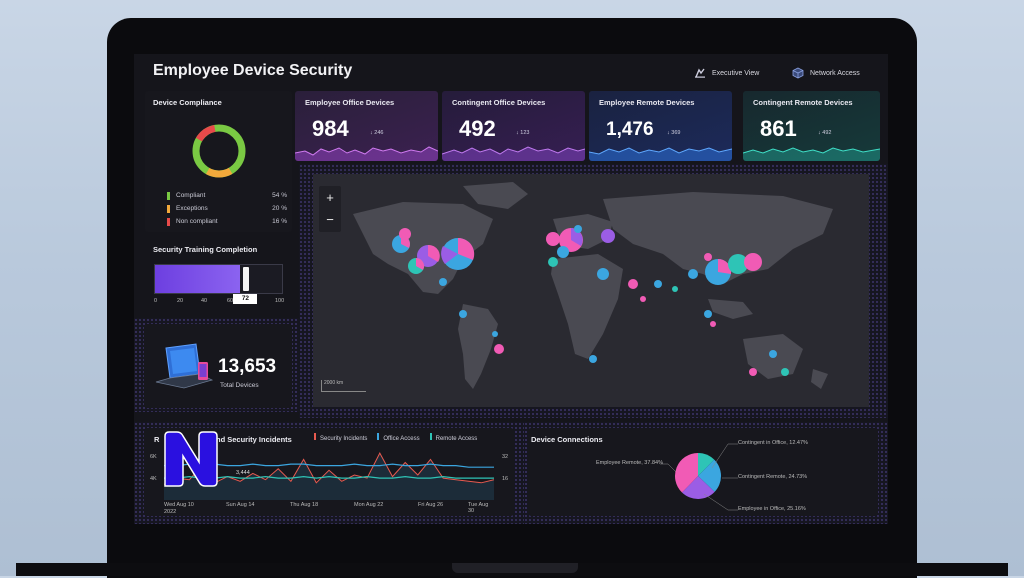 This screenshot has height=578, width=1024. I want to click on kpi-contingent-office: Contingent Office Devices 492 ↓ 123, so click(513, 126).